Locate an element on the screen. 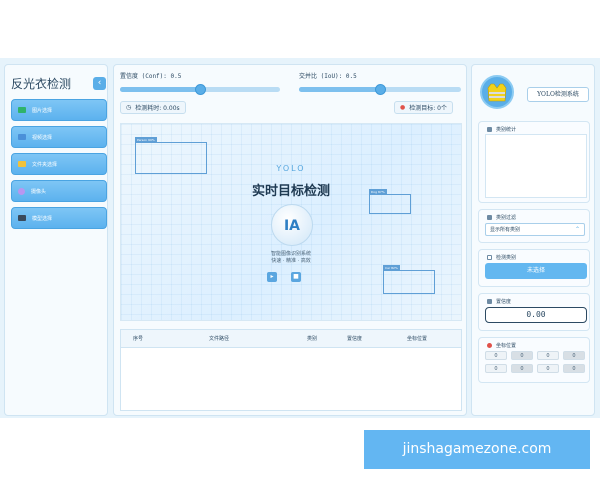  chevron-down-icon: ⌃ is located at coordinates (577, 229).